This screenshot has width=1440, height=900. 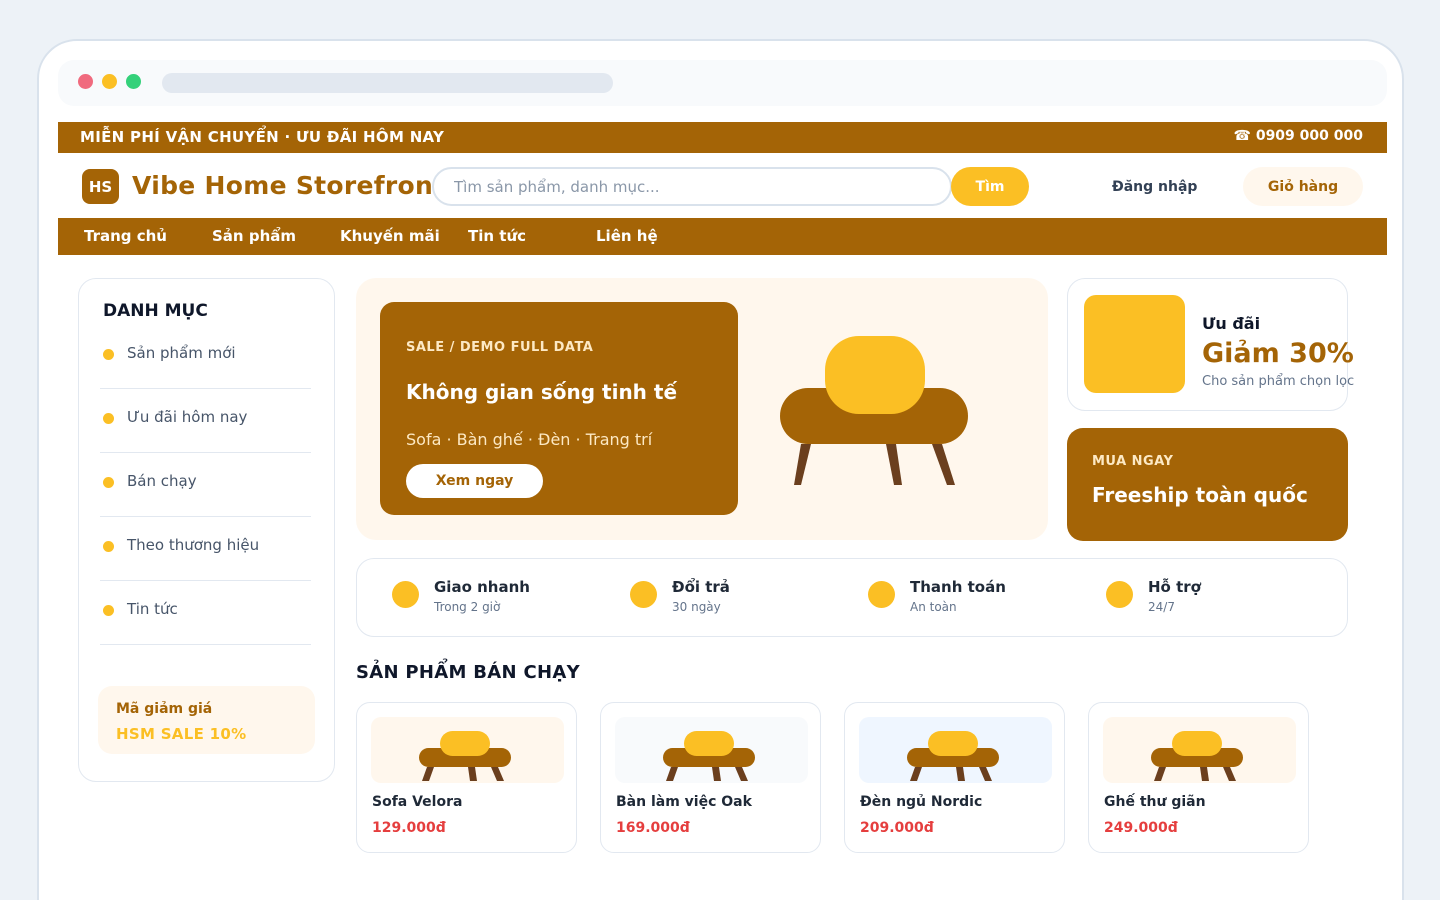 What do you see at coordinates (653, 828) in the screenshot?
I see `product-price: 169.000đ` at bounding box center [653, 828].